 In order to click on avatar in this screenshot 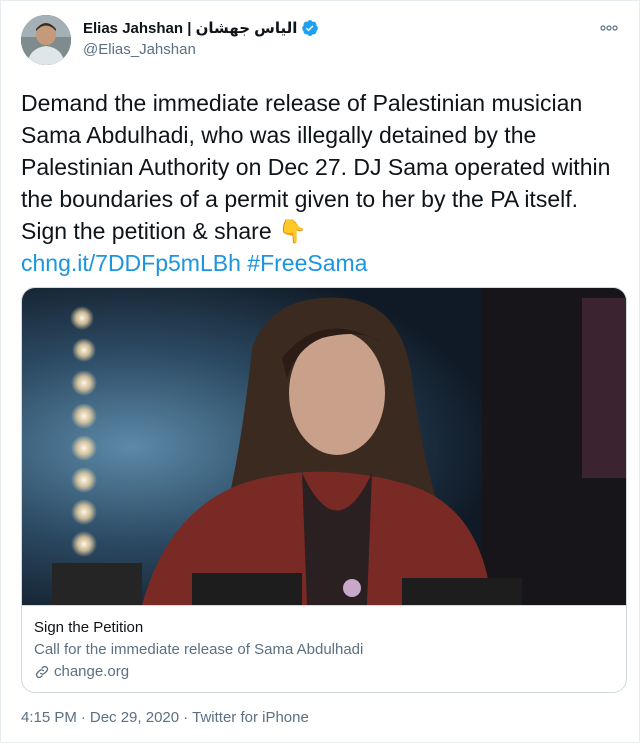, I will do `click(46, 40)`.